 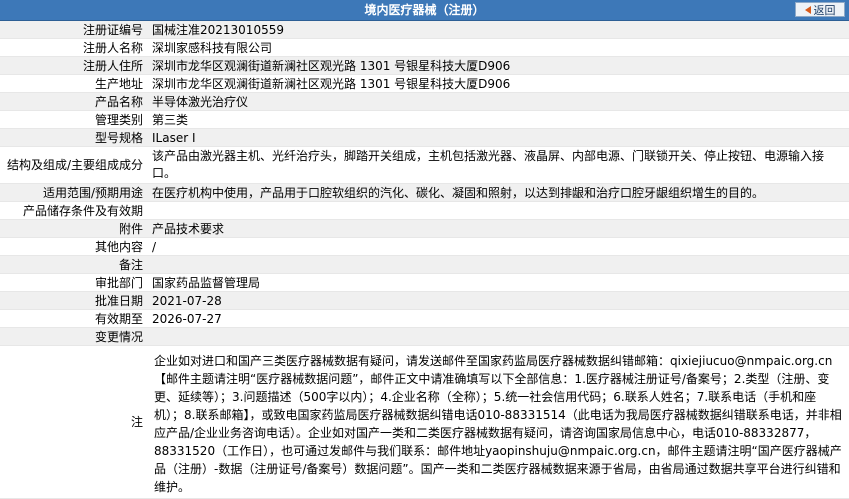 I want to click on field-label: 生产地址, so click(x=74, y=83).